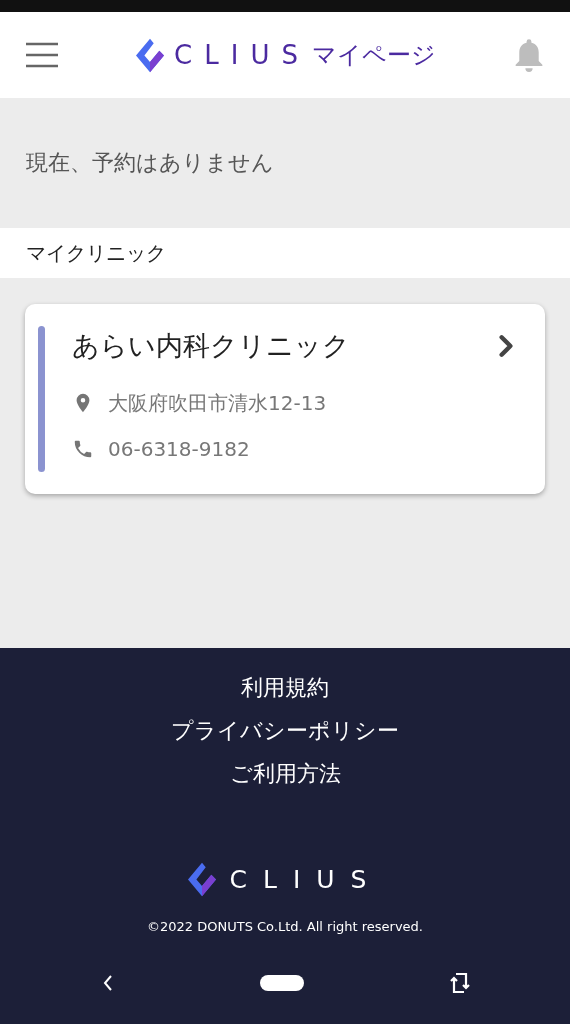 This screenshot has height=1024, width=570. I want to click on home-button, so click(282, 983).